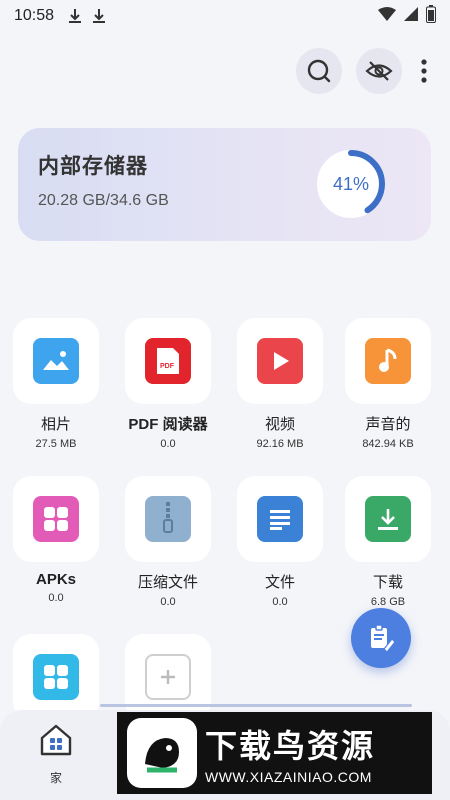  What do you see at coordinates (224, 184) in the screenshot?
I see `storage-card: 内部存储器 20.28 GB/34.6 GB 41%` at bounding box center [224, 184].